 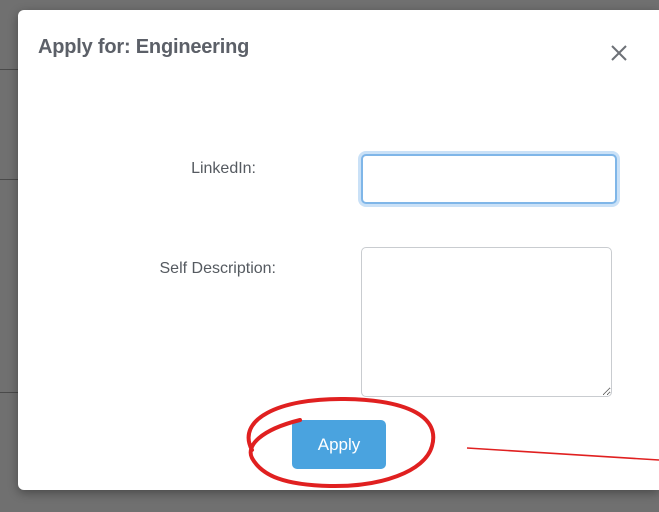 What do you see at coordinates (489, 179) in the screenshot?
I see `linkedin-input` at bounding box center [489, 179].